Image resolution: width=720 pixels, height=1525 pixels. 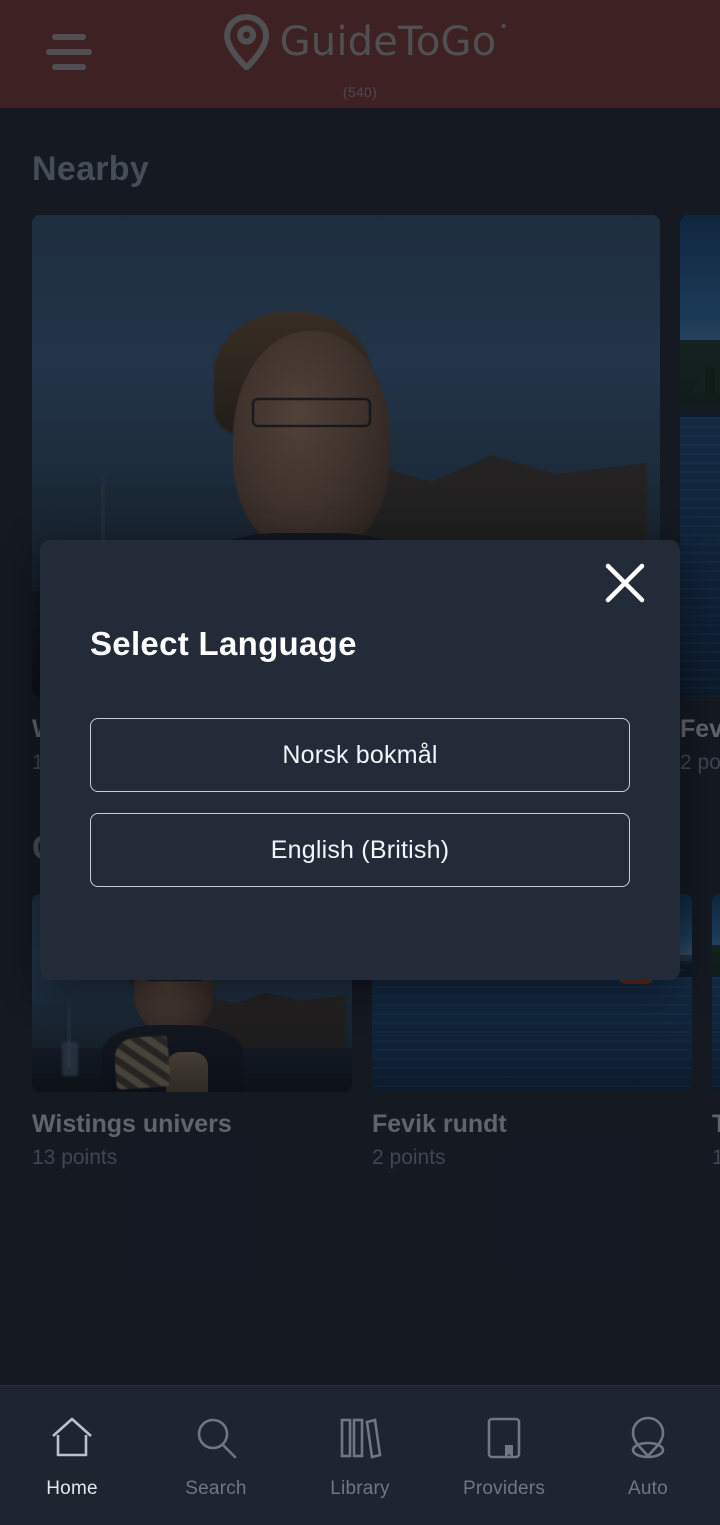 I want to click on nav-label: Library, so click(x=360, y=1488).